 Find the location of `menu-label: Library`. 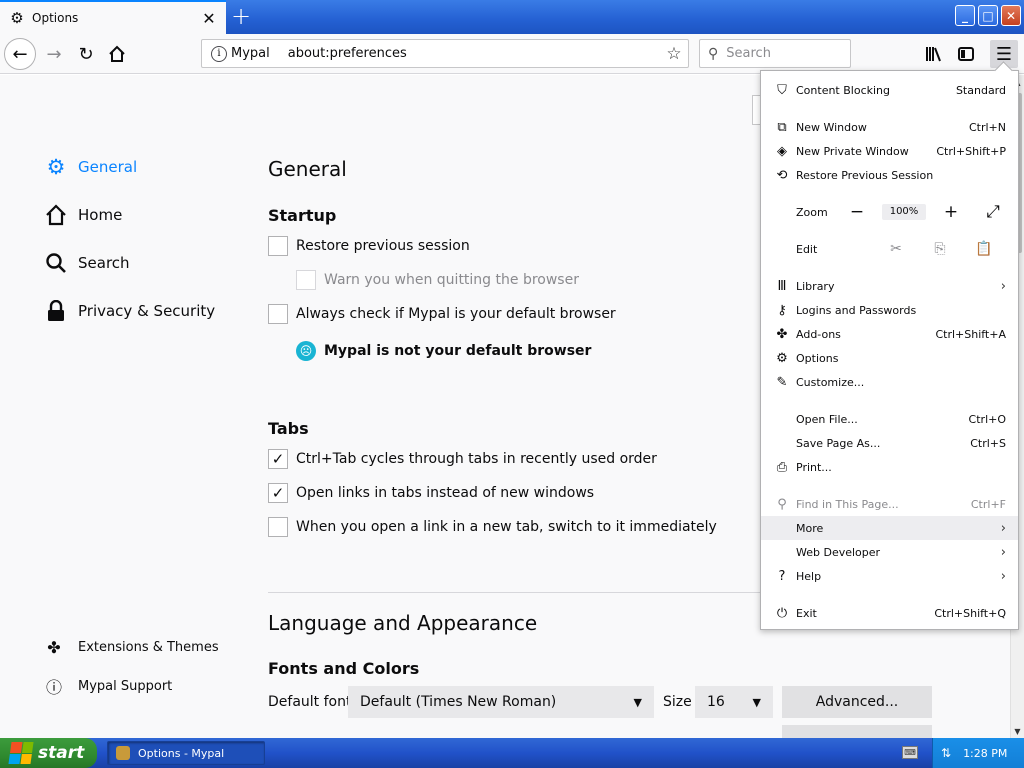

menu-label: Library is located at coordinates (815, 286).